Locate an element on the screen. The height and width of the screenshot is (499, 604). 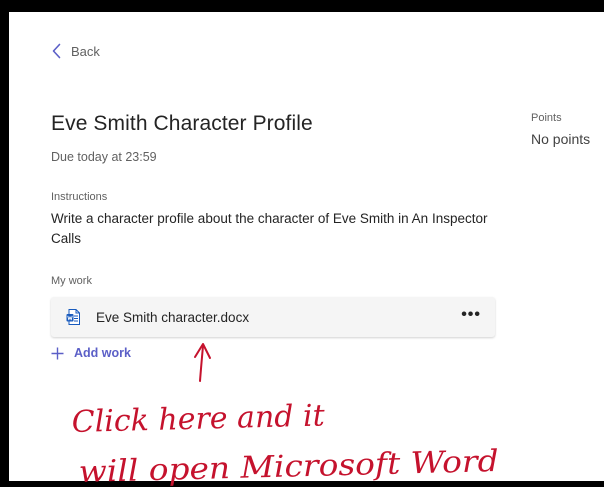
annotation-line-1: Click here and it is located at coordinates (198, 419).